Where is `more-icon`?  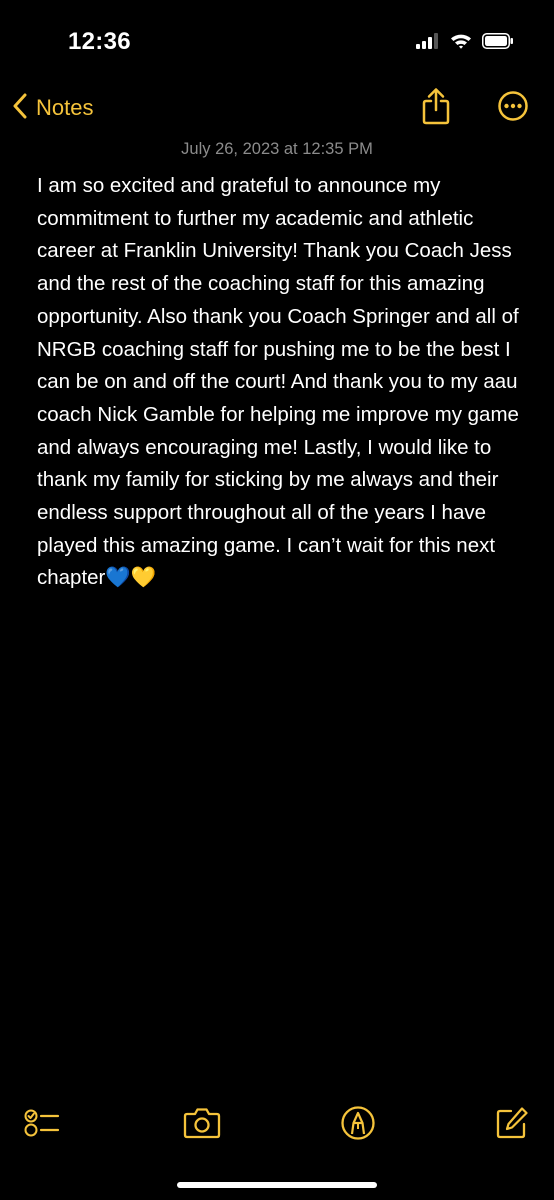
more-icon is located at coordinates (513, 108).